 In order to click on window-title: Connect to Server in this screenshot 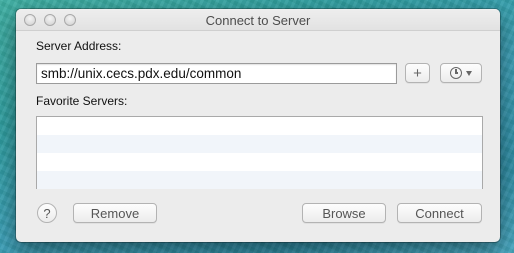, I will do `click(258, 20)`.